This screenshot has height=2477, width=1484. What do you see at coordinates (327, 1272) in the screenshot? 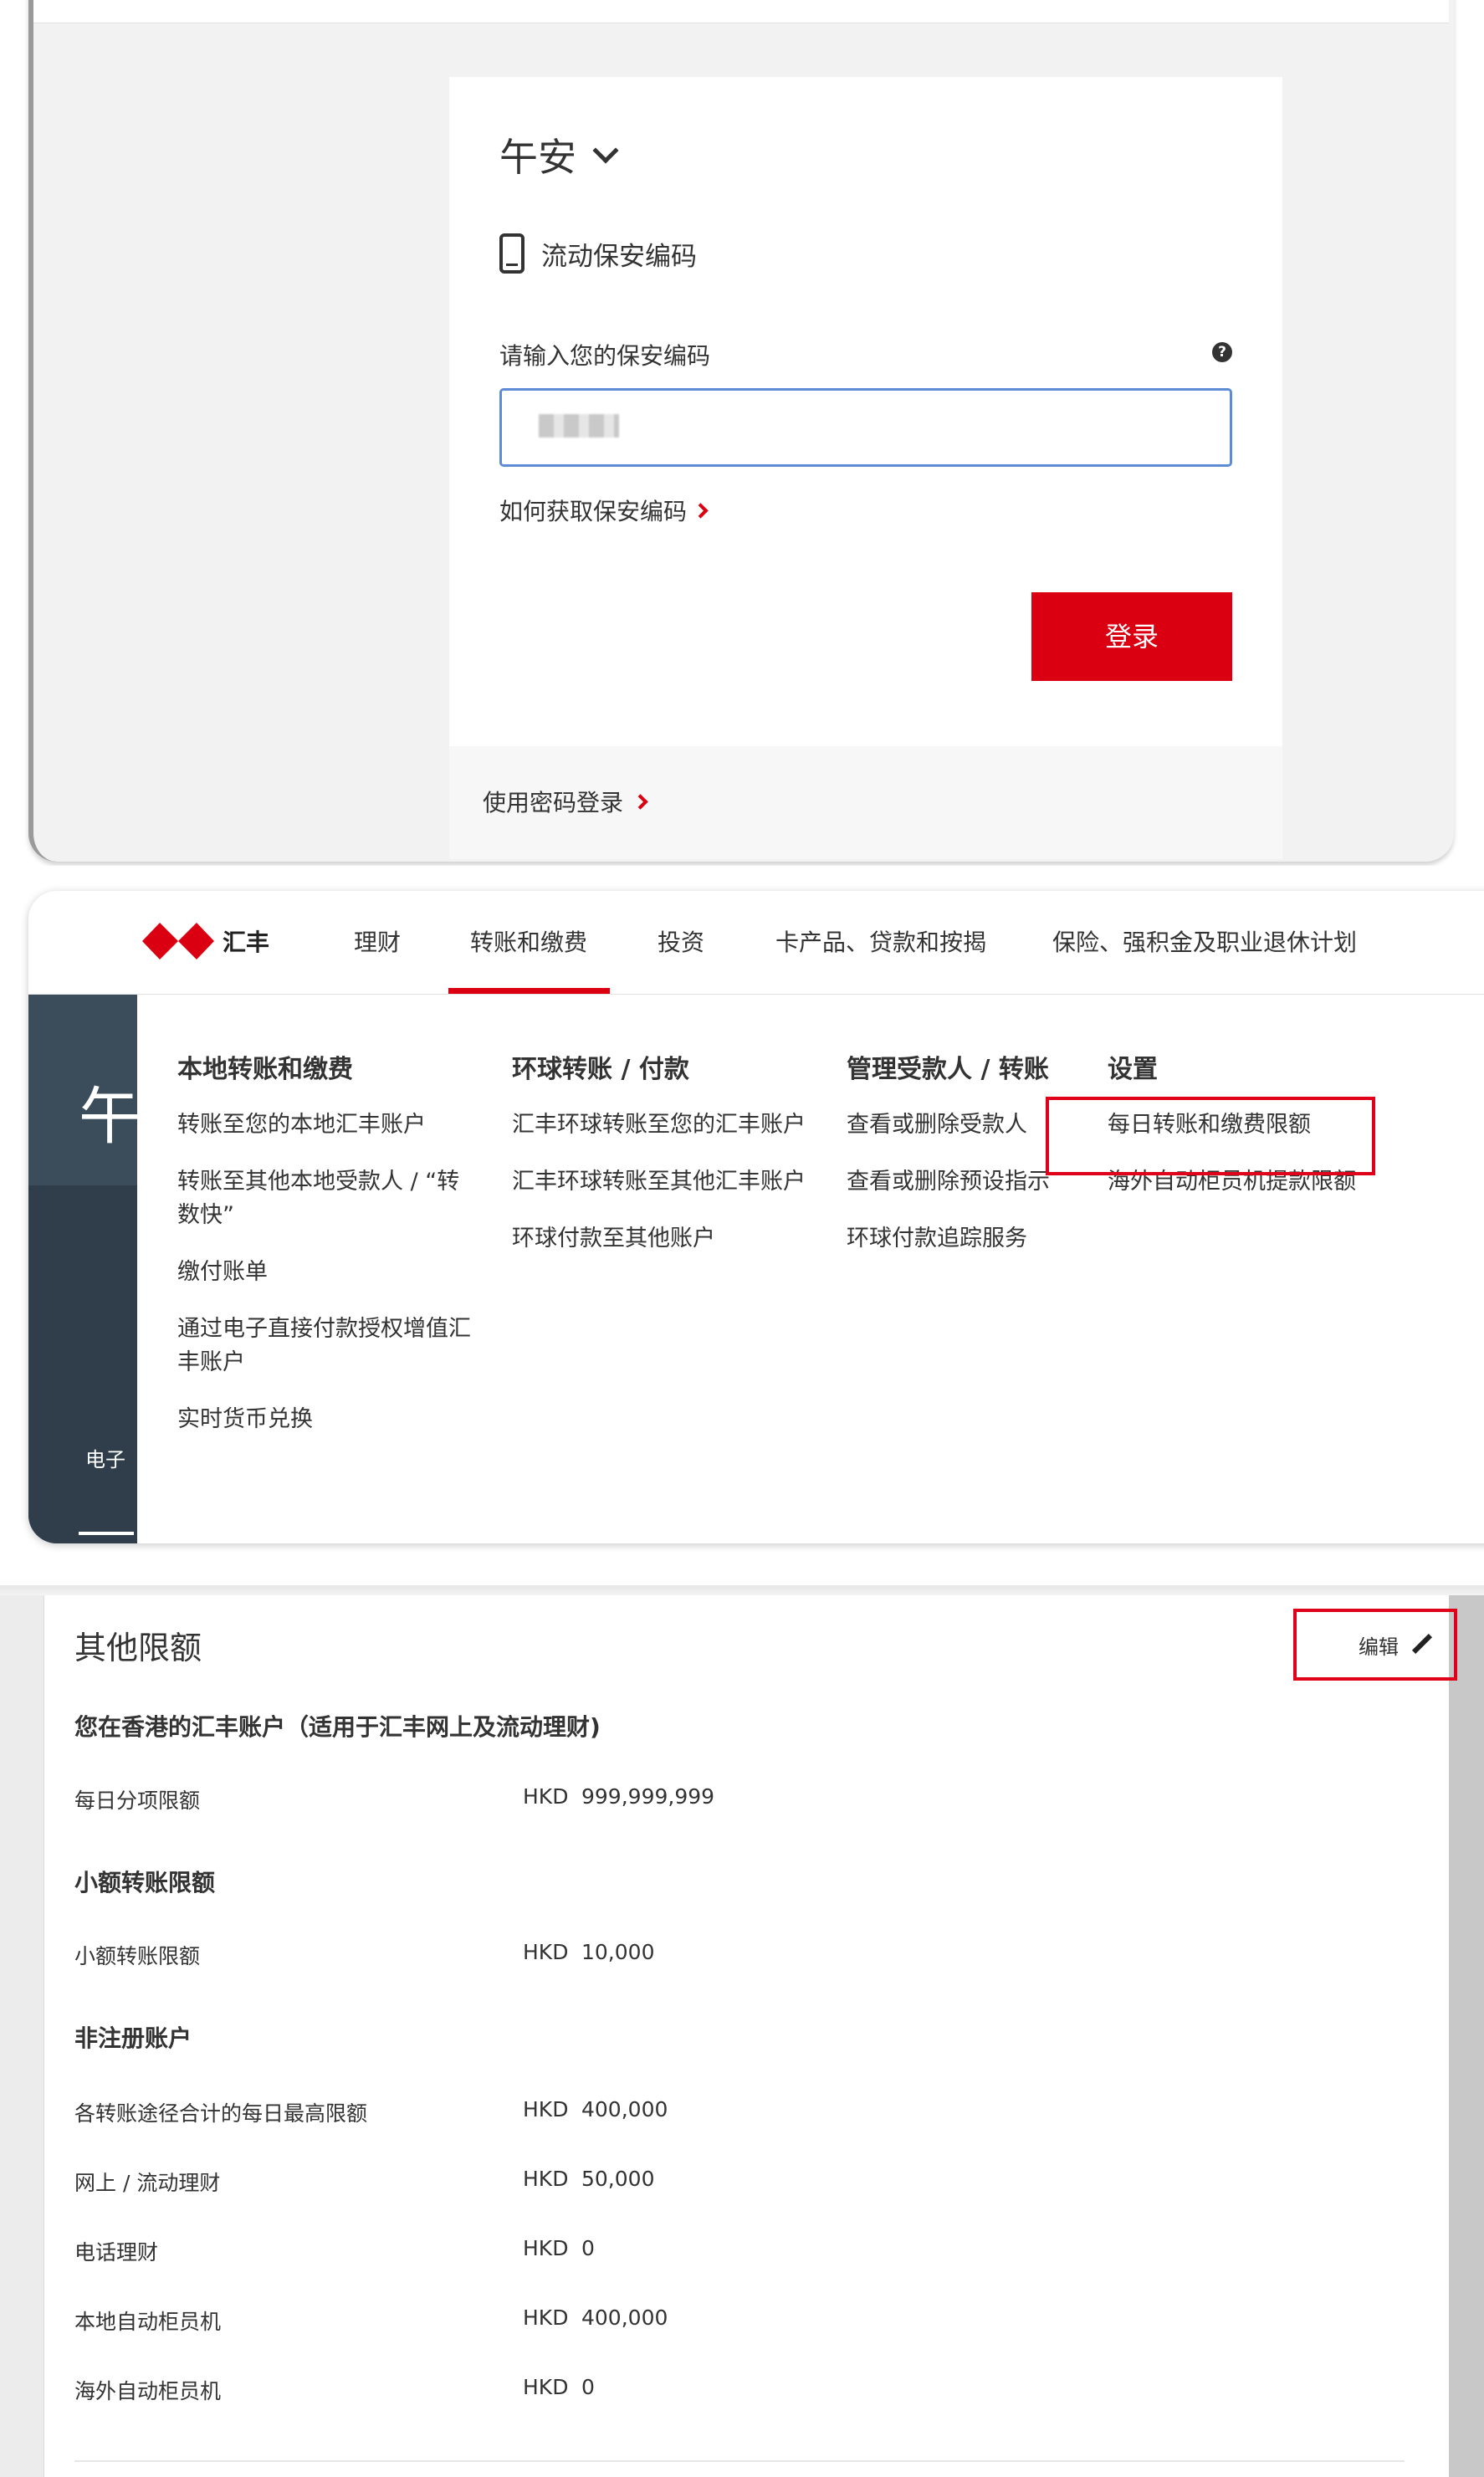
I see `menu-item: 缴付账单` at bounding box center [327, 1272].